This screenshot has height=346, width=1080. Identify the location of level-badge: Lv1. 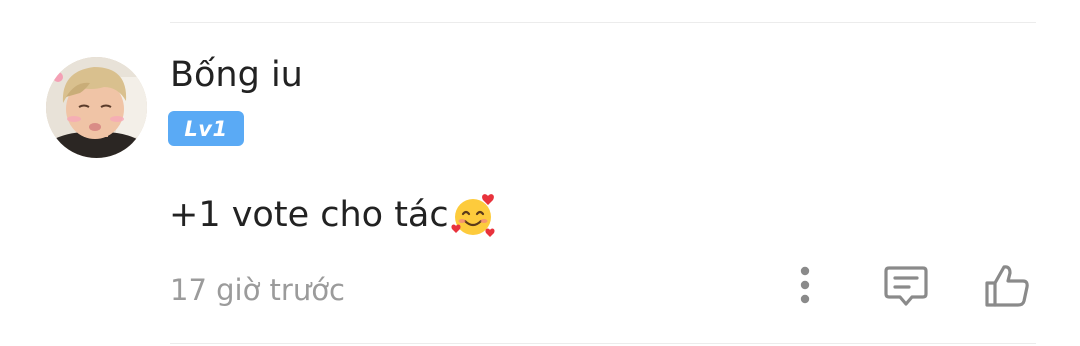
(206, 128).